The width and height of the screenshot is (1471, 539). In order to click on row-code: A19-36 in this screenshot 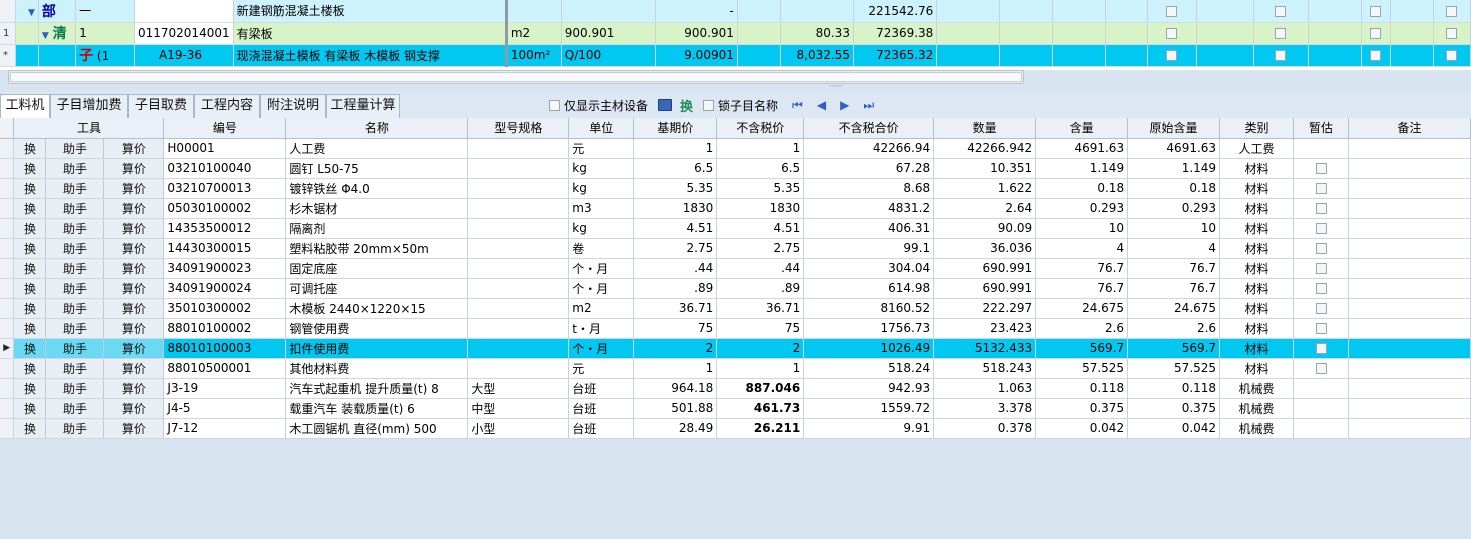, I will do `click(184, 55)`.